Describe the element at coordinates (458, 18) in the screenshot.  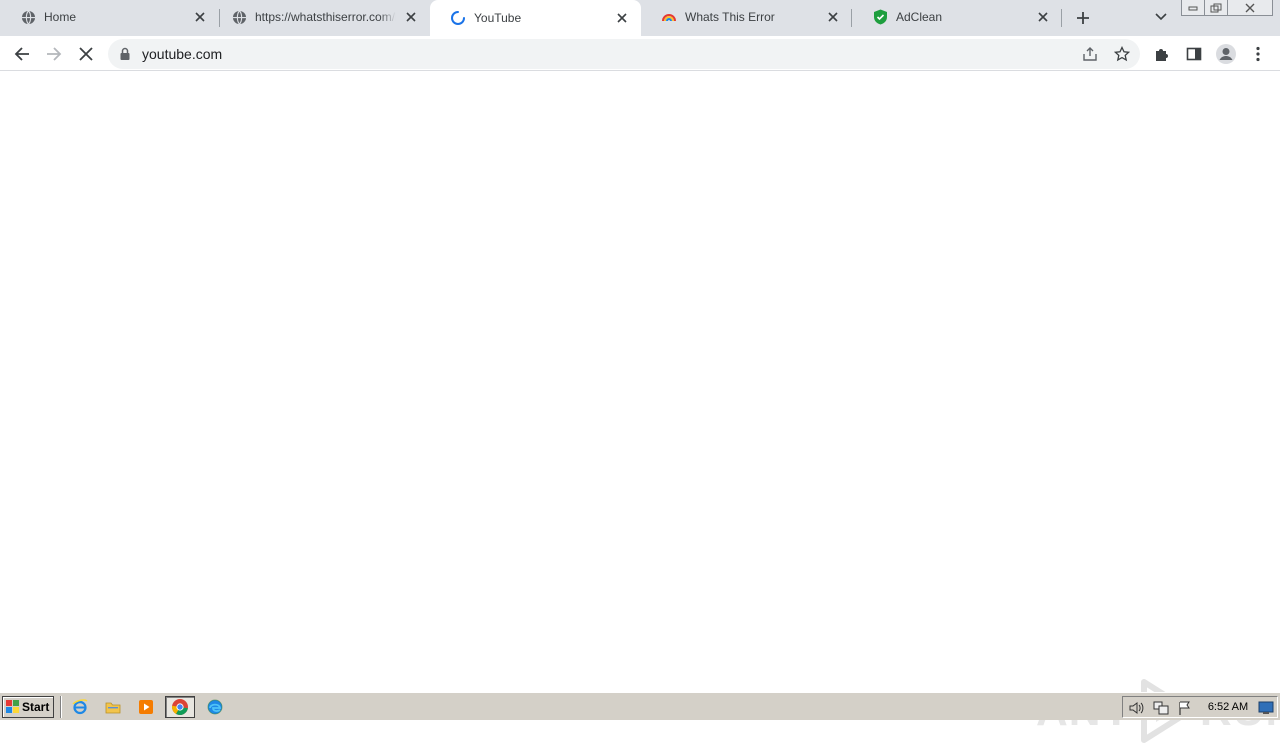
I see `loading-spinner-icon` at that location.